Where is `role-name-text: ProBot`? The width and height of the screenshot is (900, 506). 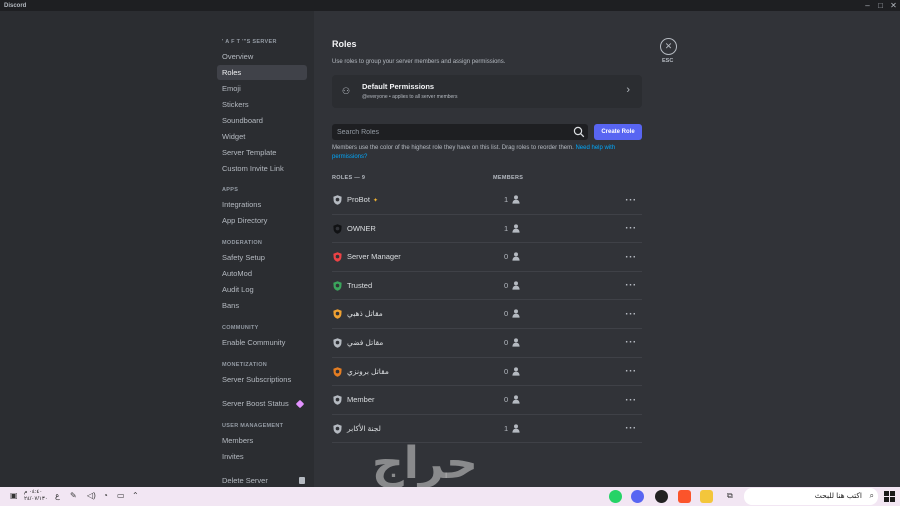
role-name-text: ProBot is located at coordinates (358, 199).